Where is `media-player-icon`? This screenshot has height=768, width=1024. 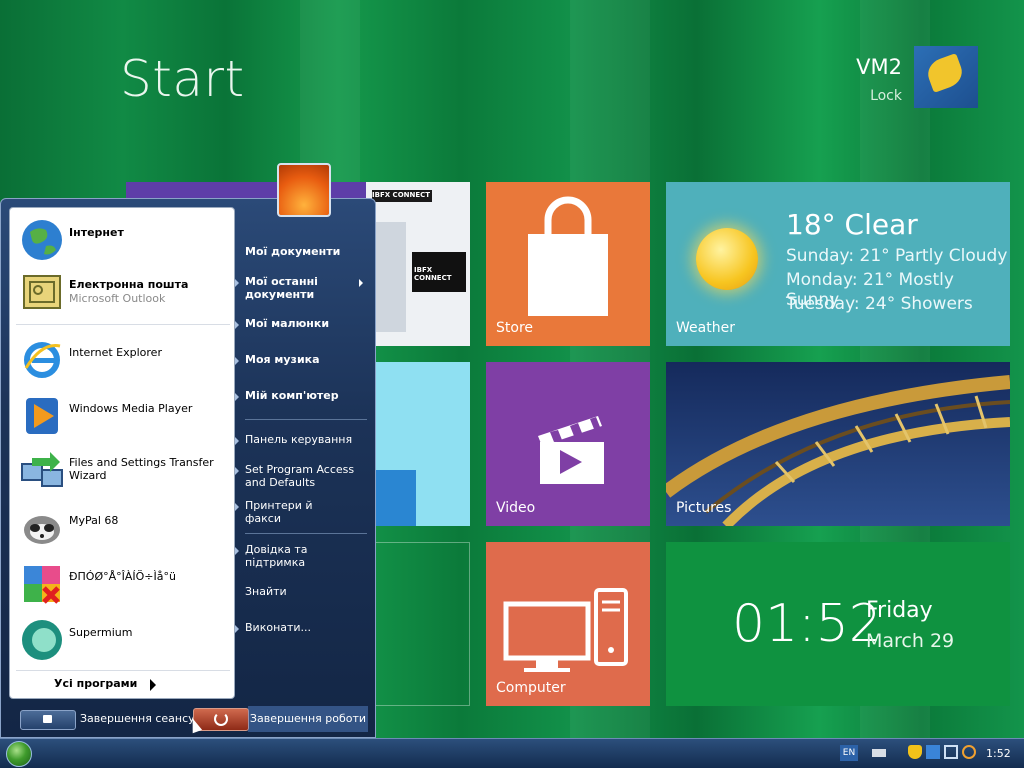
media-player-icon is located at coordinates (42, 416).